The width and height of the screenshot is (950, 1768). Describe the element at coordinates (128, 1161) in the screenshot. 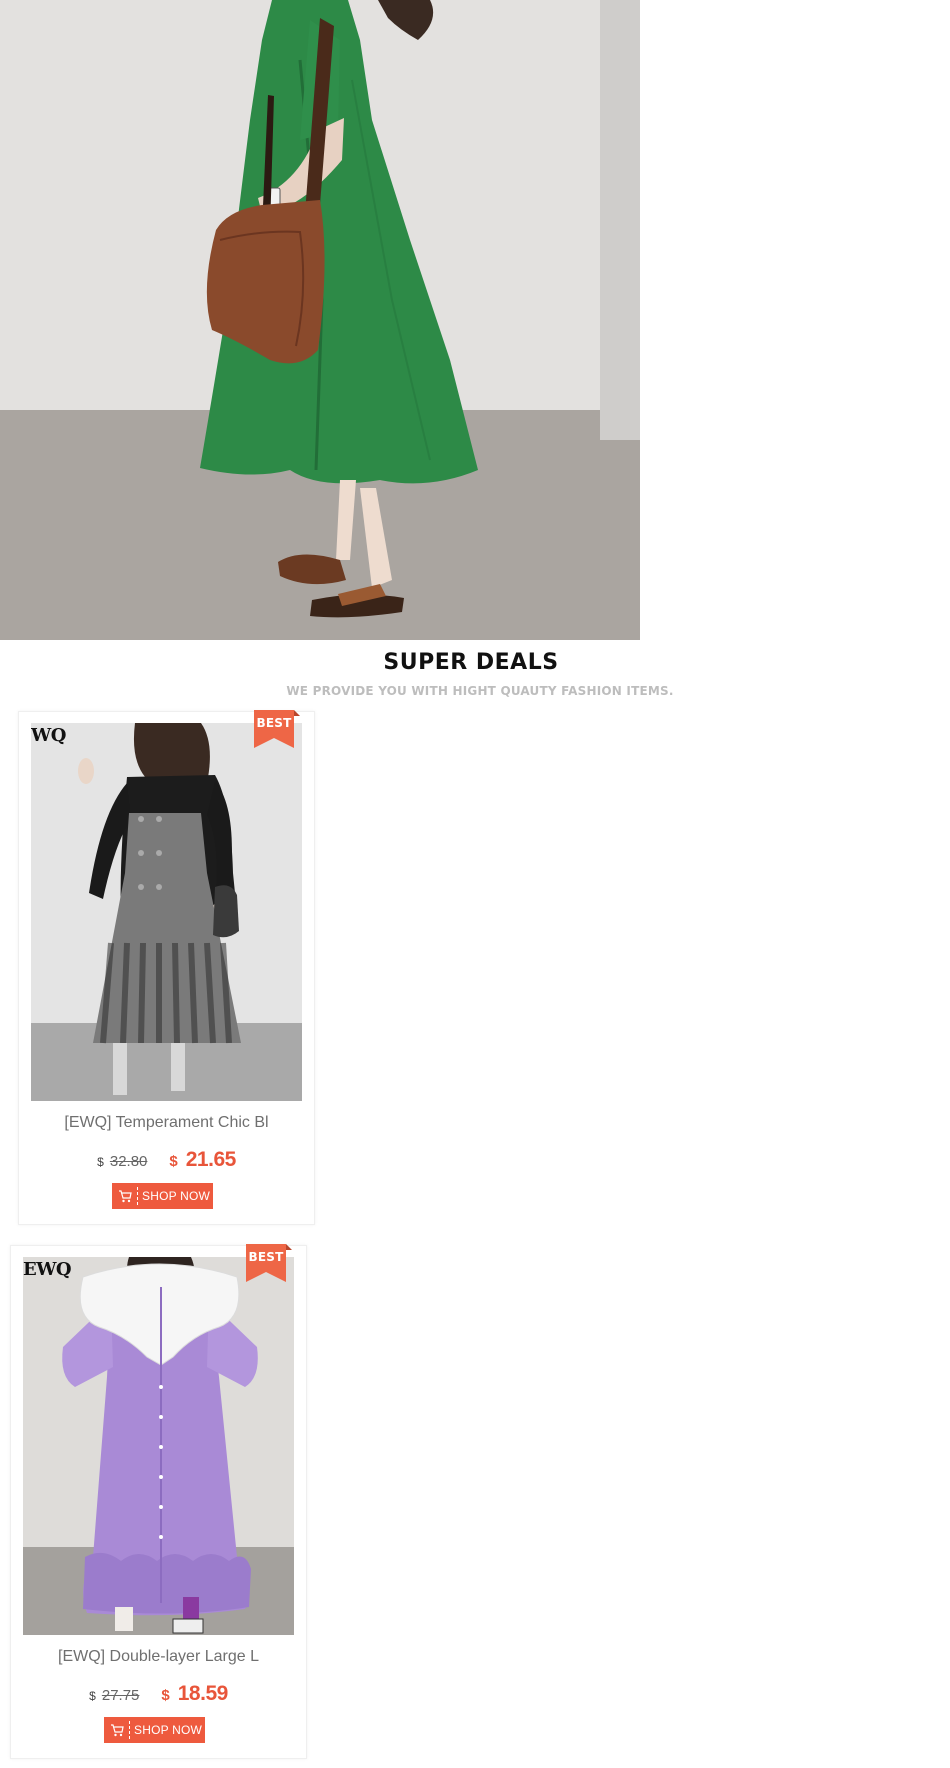

I see `old-price: 32.80` at that location.